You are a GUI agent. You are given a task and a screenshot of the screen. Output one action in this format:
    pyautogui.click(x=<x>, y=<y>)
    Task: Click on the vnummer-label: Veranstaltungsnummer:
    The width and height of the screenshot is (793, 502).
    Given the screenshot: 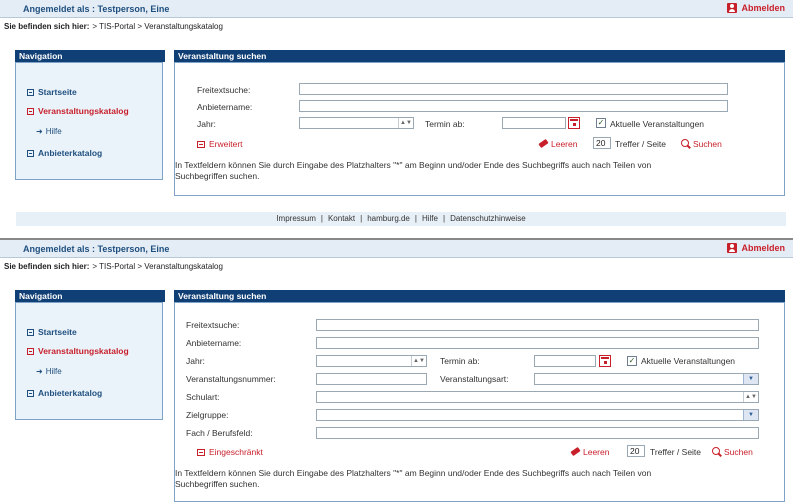 What is the action you would take?
    pyautogui.click(x=231, y=379)
    